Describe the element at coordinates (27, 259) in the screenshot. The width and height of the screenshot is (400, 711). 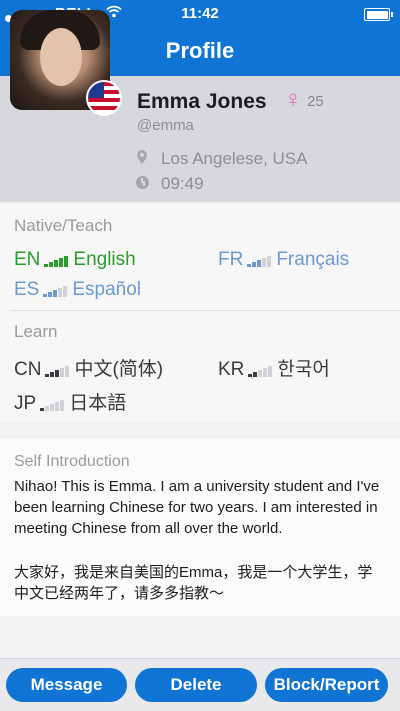
I see `lang-code: EN` at that location.